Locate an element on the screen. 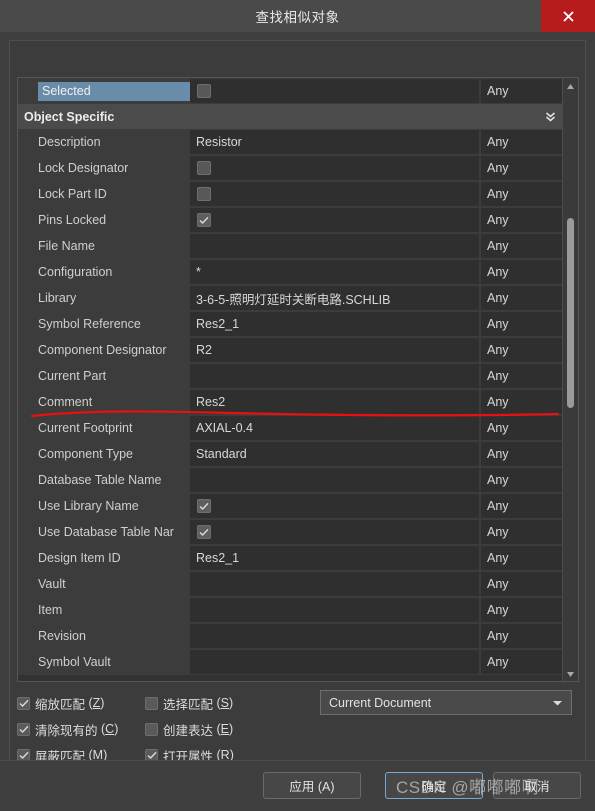 Image resolution: width=595 pixels, height=811 pixels. grid-row: Symbol Reference Res2_1 Any is located at coordinates (290, 324).